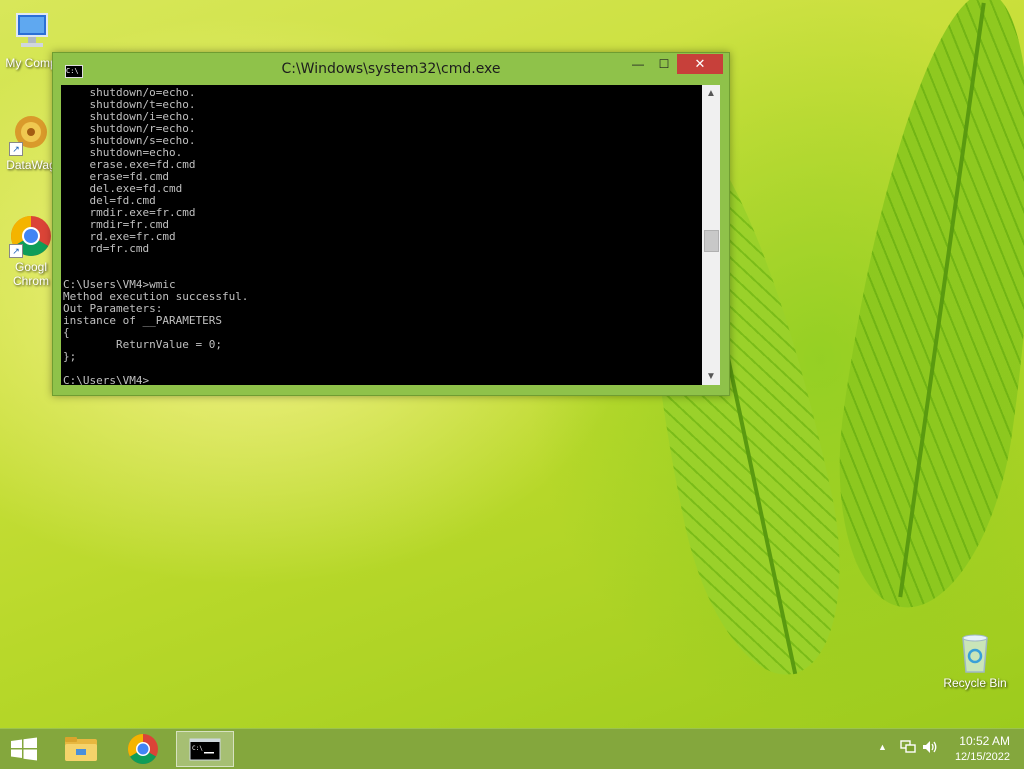 The width and height of the screenshot is (1024, 772). What do you see at coordinates (930, 748) in the screenshot?
I see `volume-icon` at bounding box center [930, 748].